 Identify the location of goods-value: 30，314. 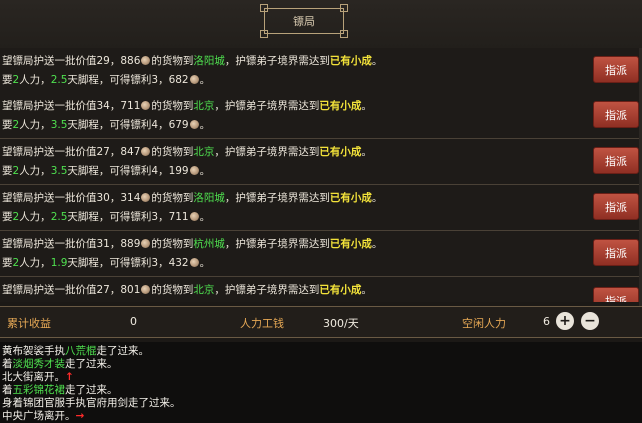
(118, 198).